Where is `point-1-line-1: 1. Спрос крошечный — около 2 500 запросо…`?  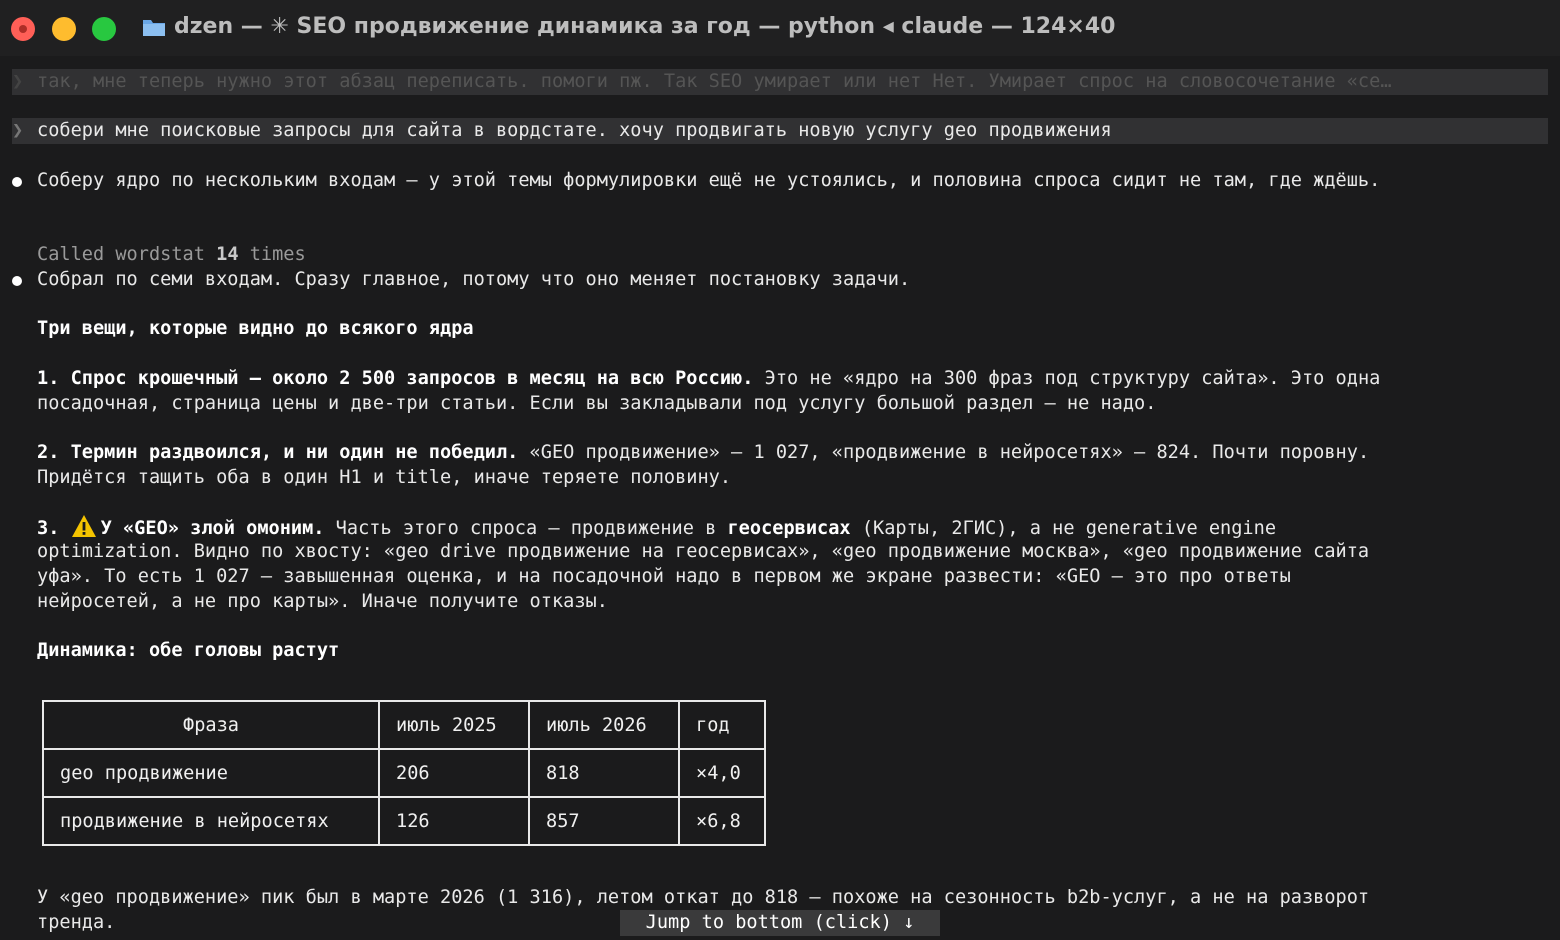 point-1-line-1: 1. Спрос крошечный — около 2 500 запросо… is located at coordinates (798, 378).